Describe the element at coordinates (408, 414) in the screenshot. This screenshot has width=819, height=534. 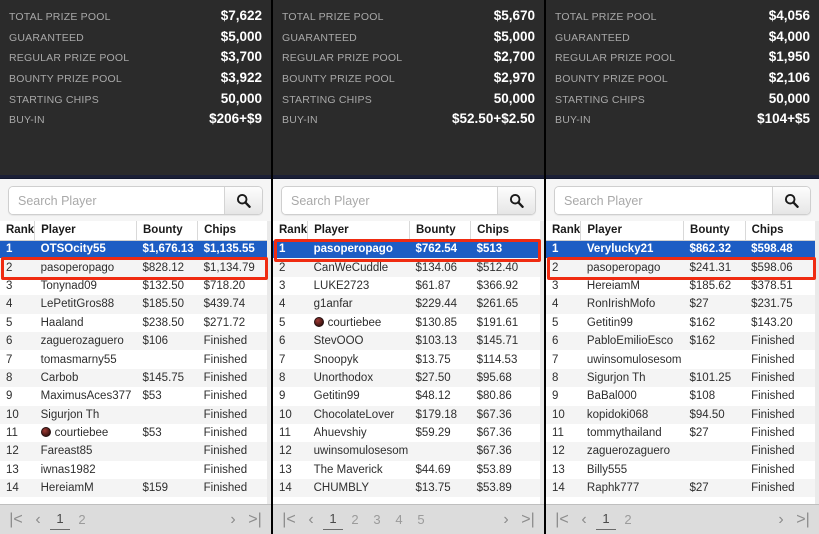
I see `table-row: 10 ChocolateLover $179.18 $67.36` at that location.